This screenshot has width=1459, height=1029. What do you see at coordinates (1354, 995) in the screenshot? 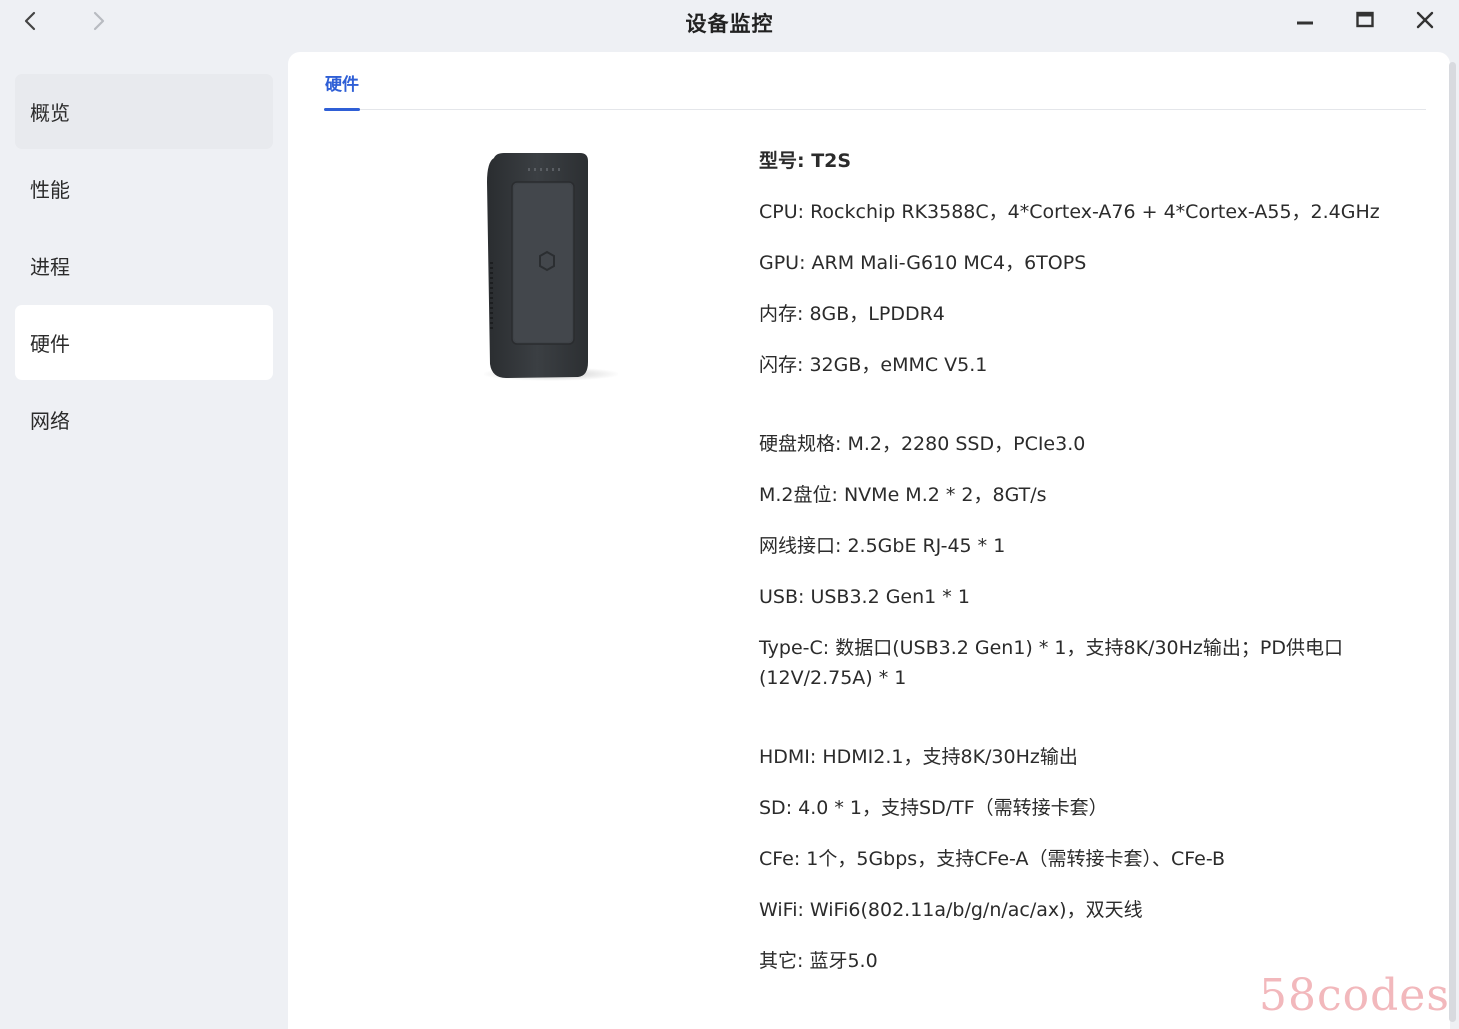
I see `watermark: 58codes` at bounding box center [1354, 995].